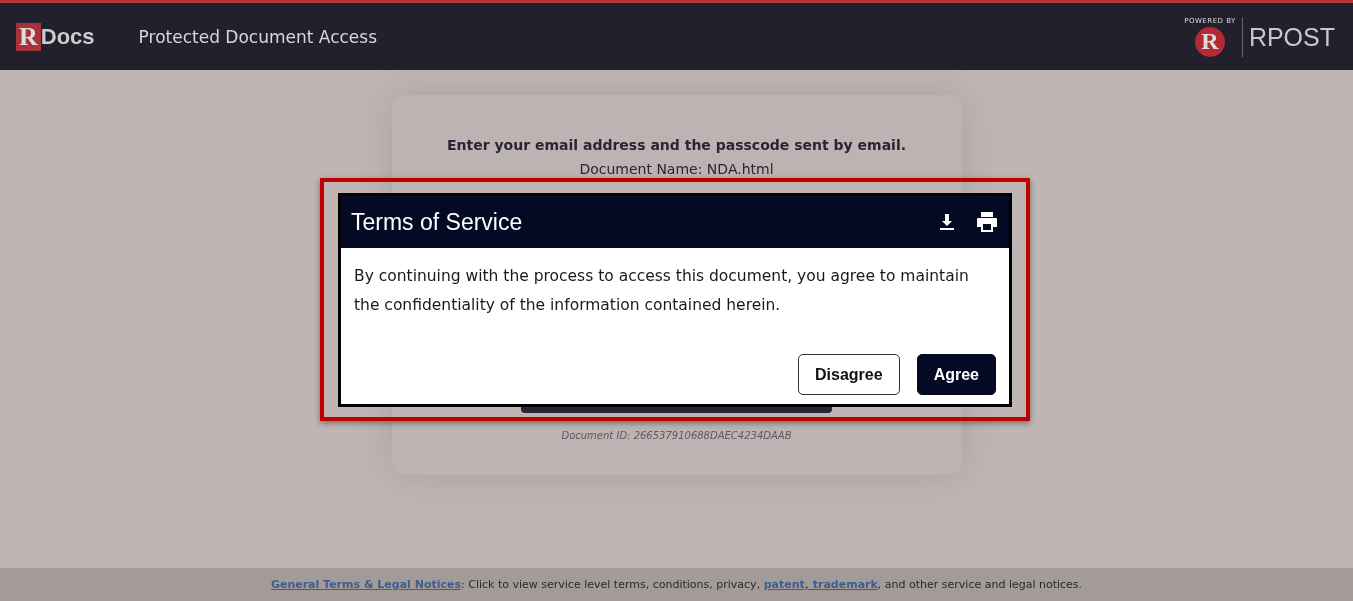 This screenshot has height=601, width=1353. I want to click on logo-mark: R, so click(28, 36).